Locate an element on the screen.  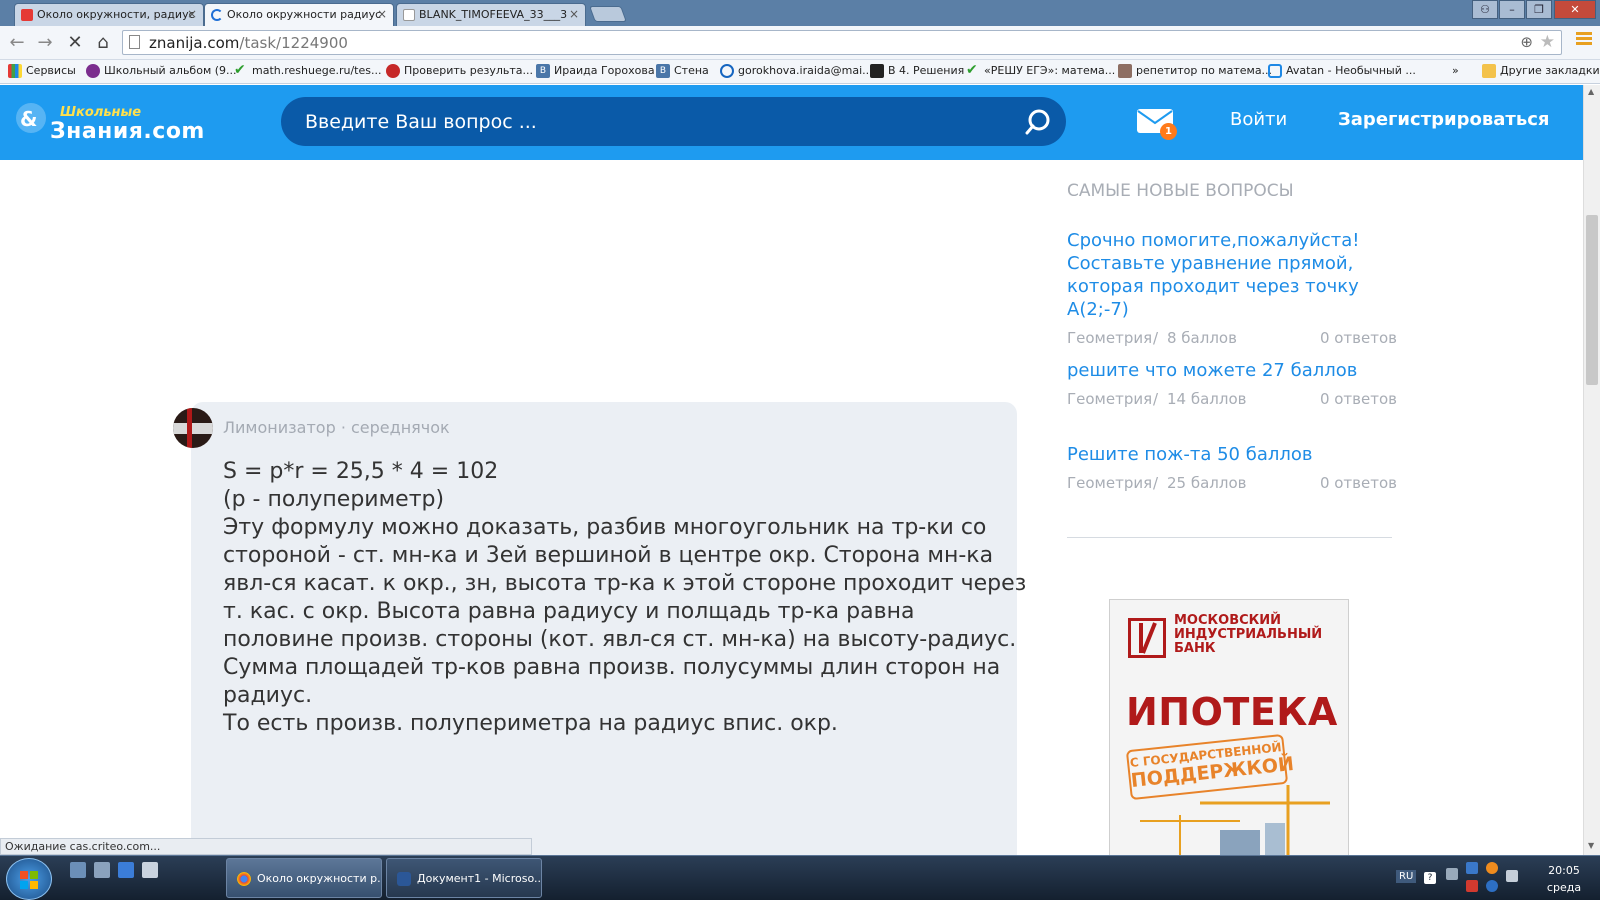
browser-tab-1: Около окружности, радиус × is located at coordinates (109, 14).